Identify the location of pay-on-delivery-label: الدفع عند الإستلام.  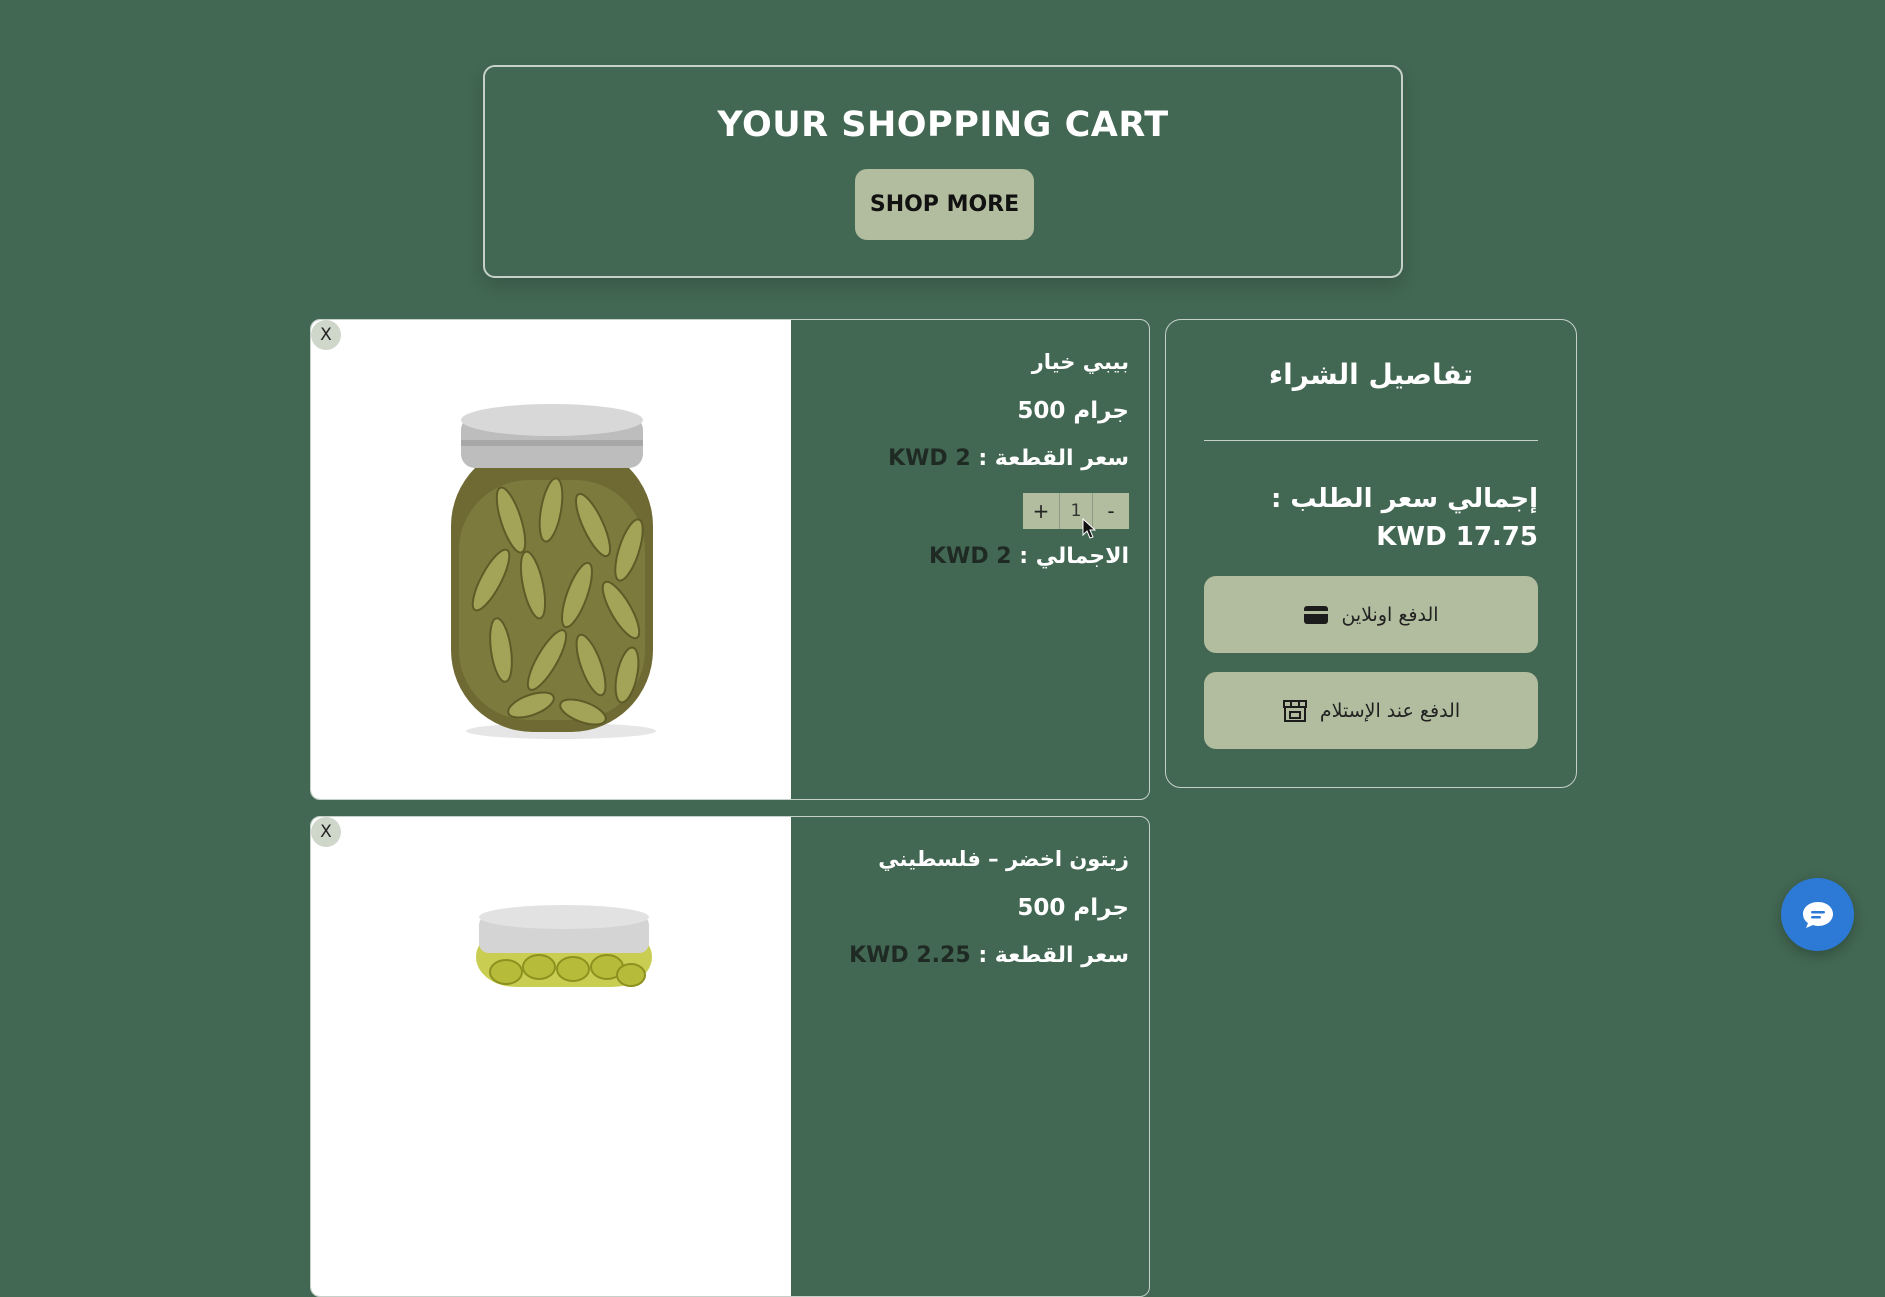
(1390, 710).